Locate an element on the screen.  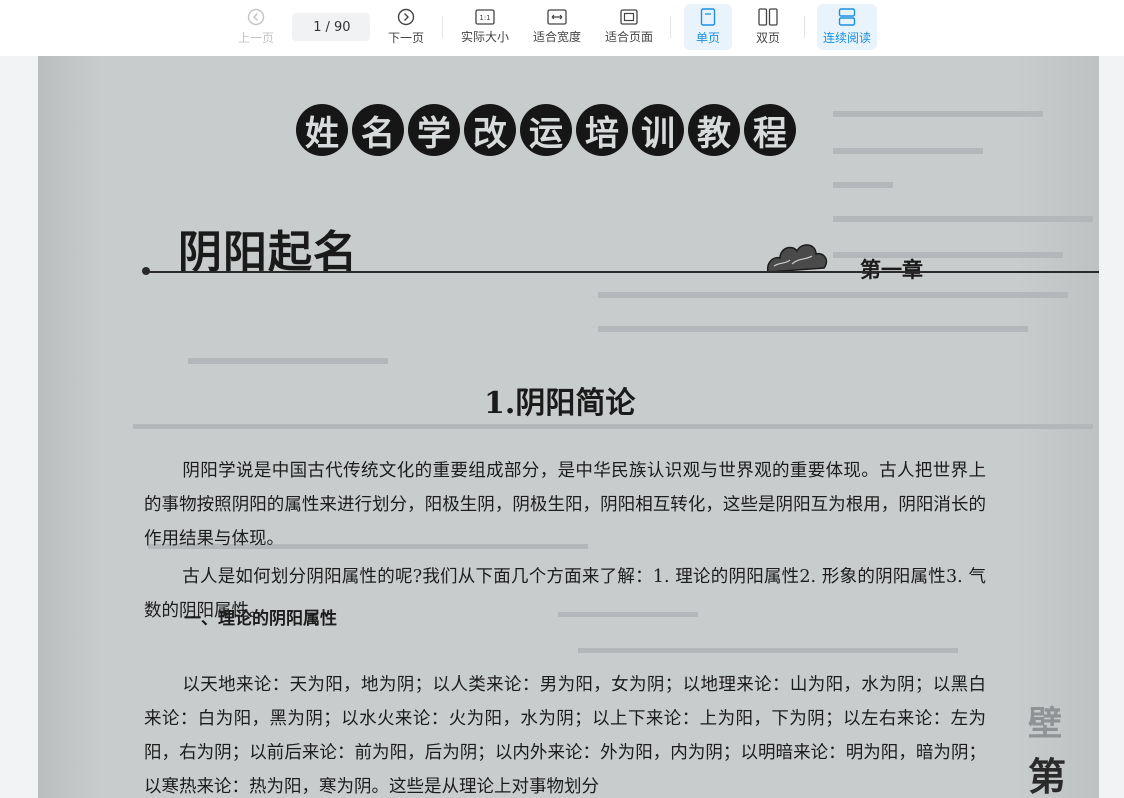
fit-width-button: 适合宽度 is located at coordinates (557, 27).